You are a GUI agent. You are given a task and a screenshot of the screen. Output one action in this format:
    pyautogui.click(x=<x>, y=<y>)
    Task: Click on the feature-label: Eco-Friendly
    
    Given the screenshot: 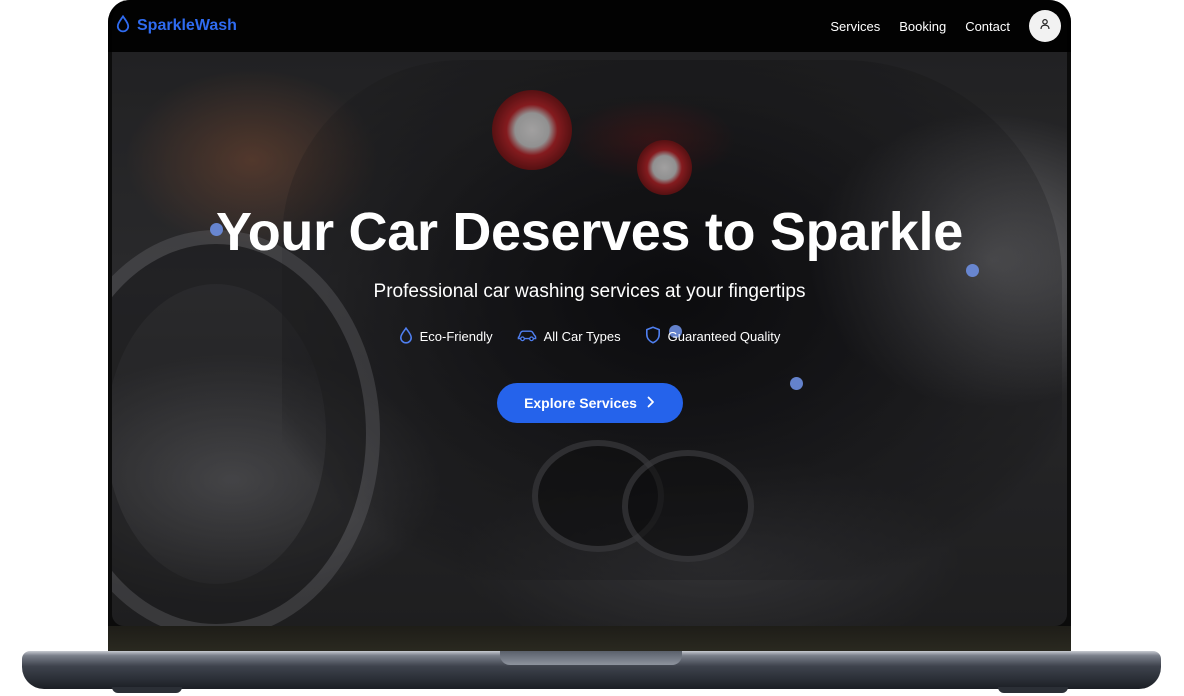 What is the action you would take?
    pyautogui.click(x=456, y=336)
    